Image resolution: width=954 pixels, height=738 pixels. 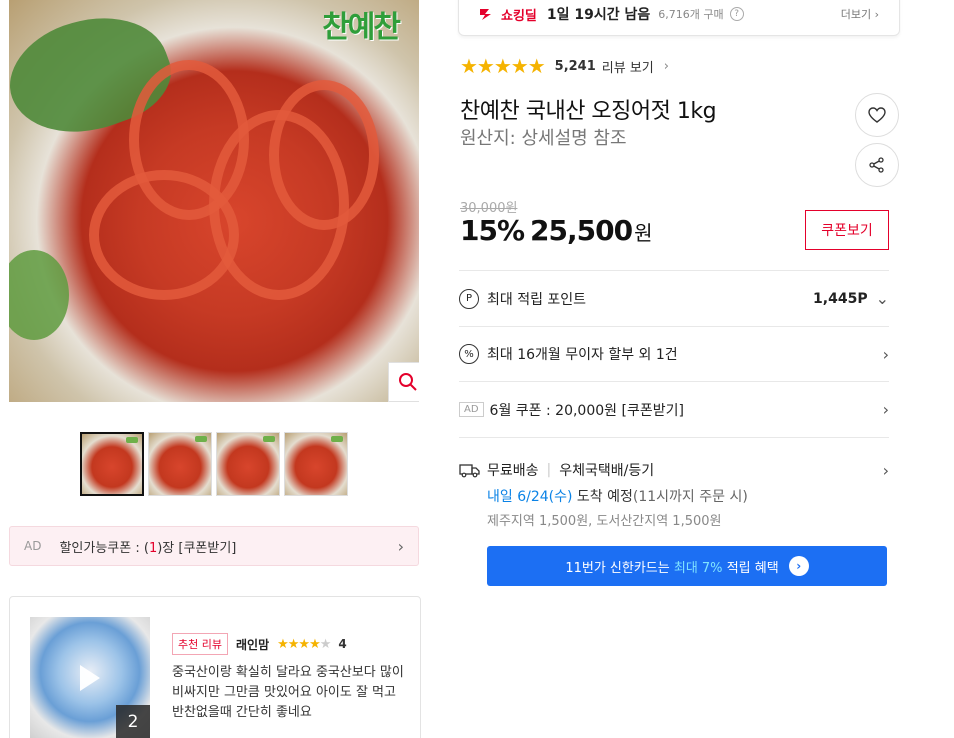 I want to click on rating-row: ★★★★★ 5,241 리뷰 보기 ›, so click(x=564, y=66).